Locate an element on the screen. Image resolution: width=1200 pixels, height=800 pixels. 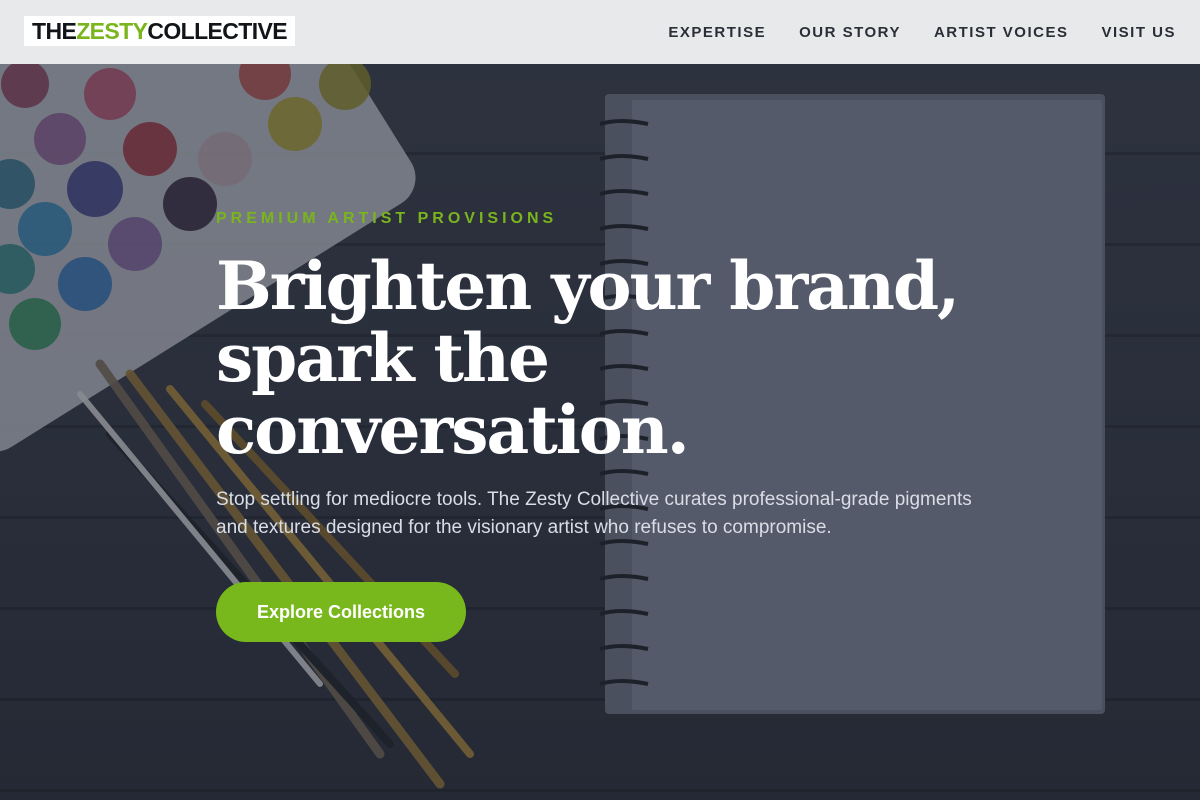
logo-text-collective: COLLECTIVE is located at coordinates (217, 30).